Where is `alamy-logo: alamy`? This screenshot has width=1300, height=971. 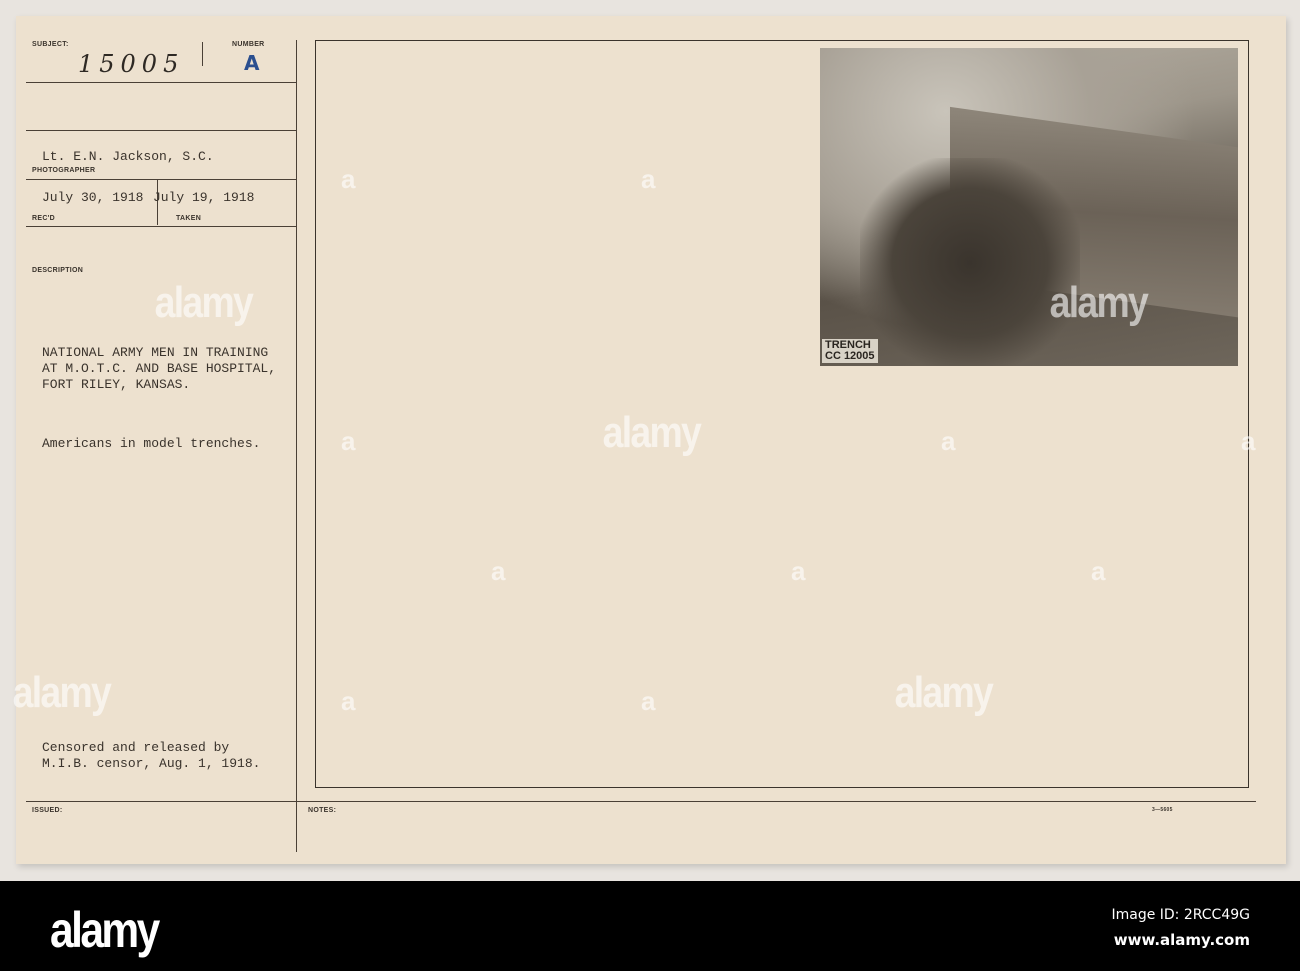
alamy-logo: alamy is located at coordinates (105, 930).